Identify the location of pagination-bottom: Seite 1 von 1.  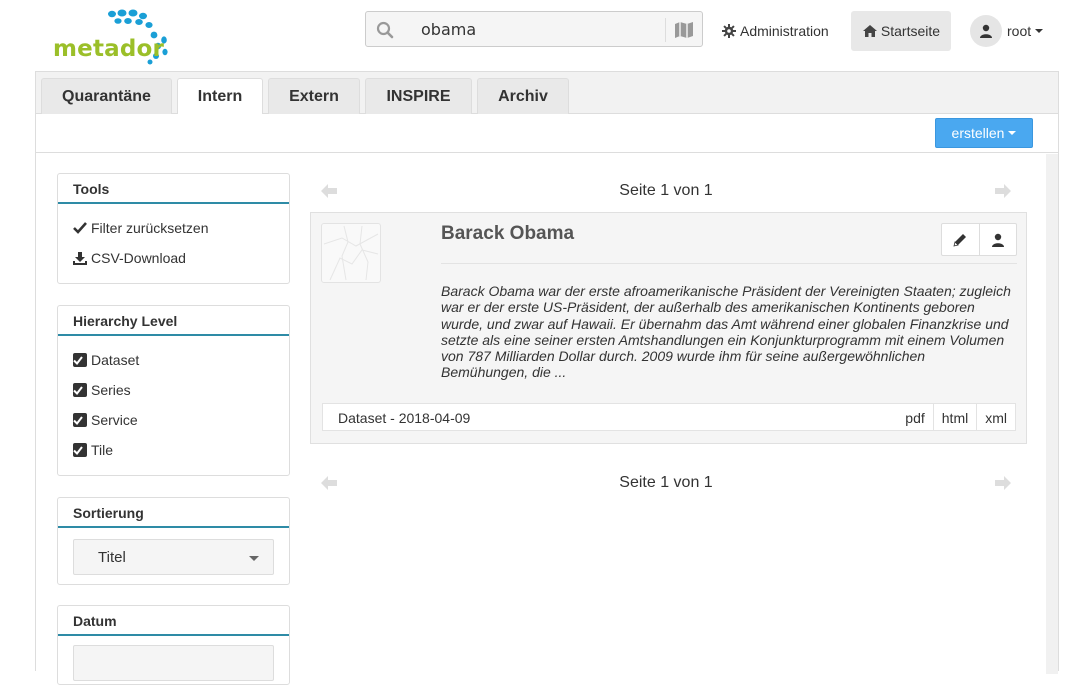
(666, 484).